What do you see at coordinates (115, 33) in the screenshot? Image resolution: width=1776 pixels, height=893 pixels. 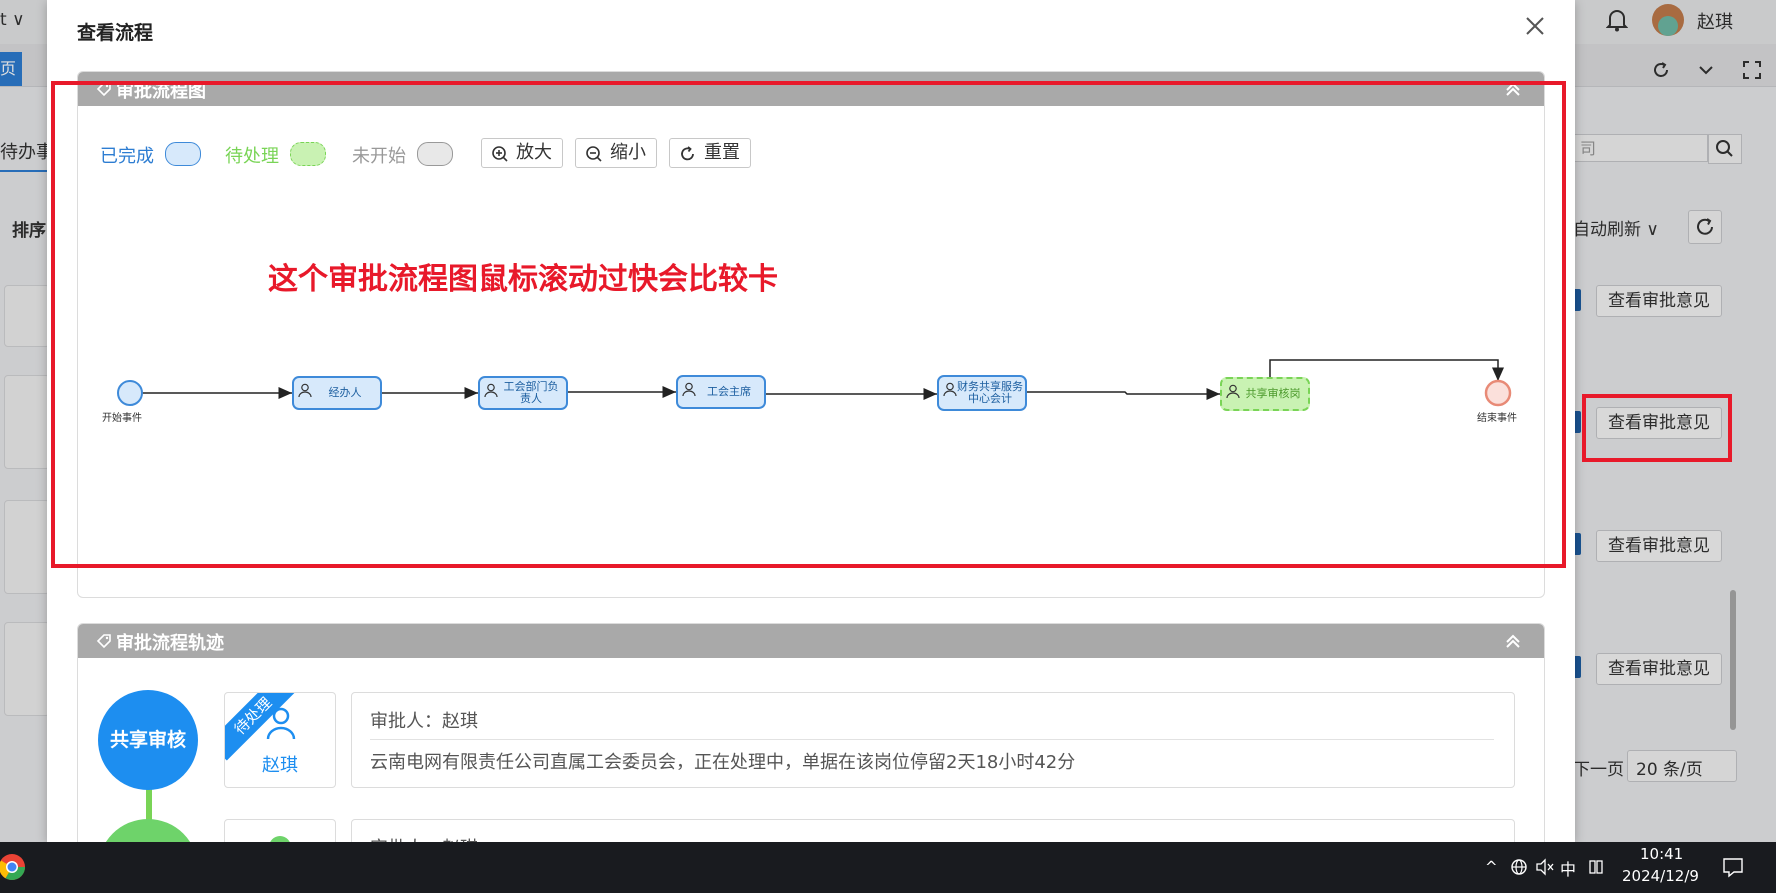 I see `modal-title: 查看流程` at bounding box center [115, 33].